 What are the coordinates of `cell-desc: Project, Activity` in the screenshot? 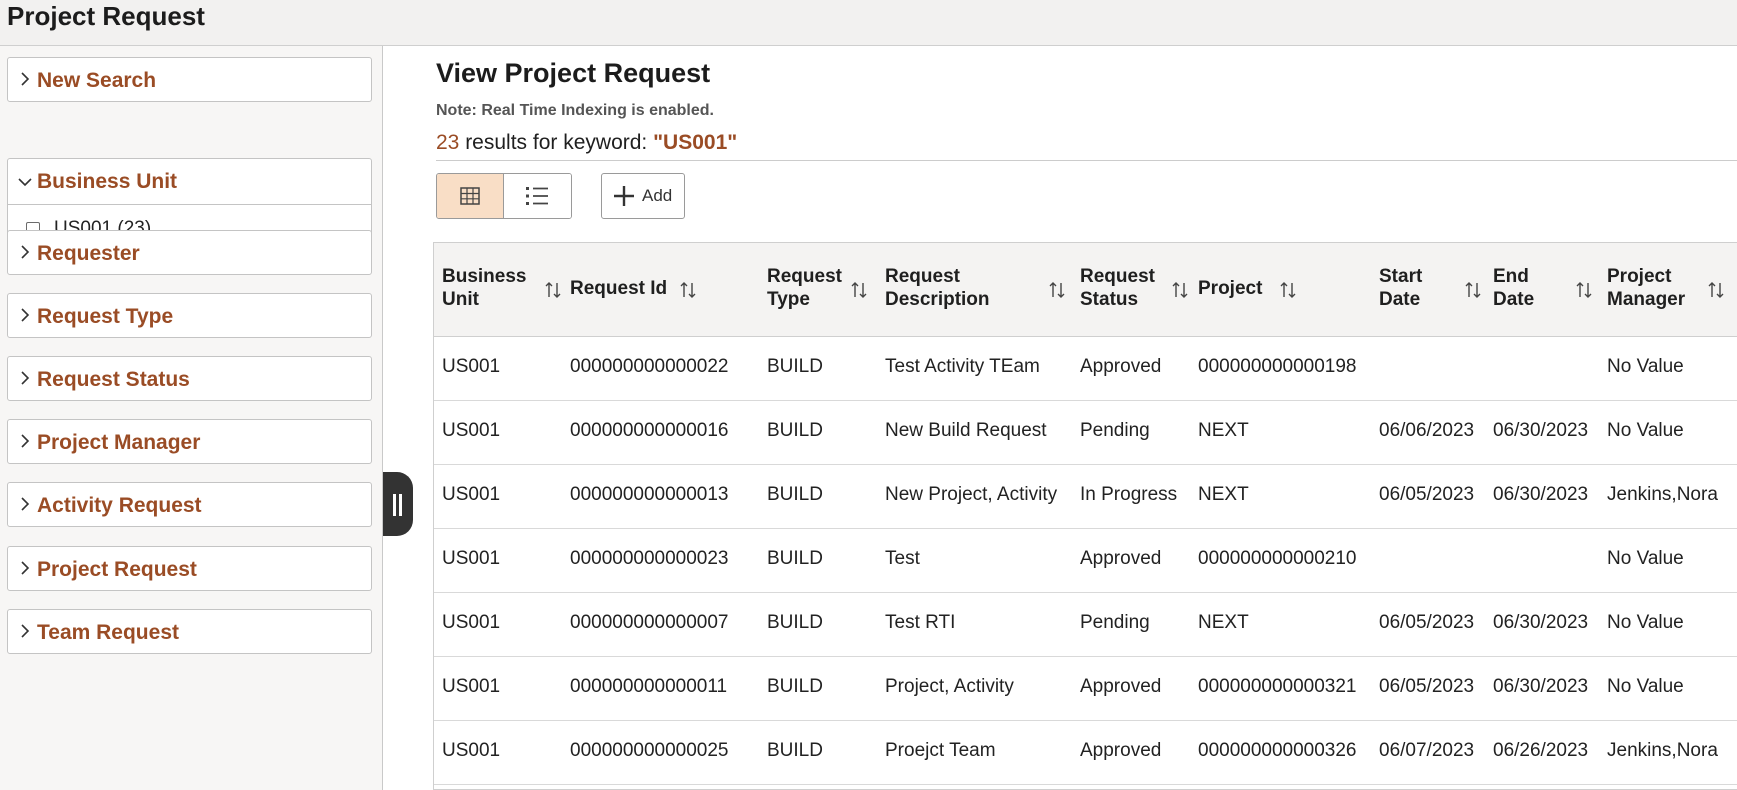 It's located at (949, 686).